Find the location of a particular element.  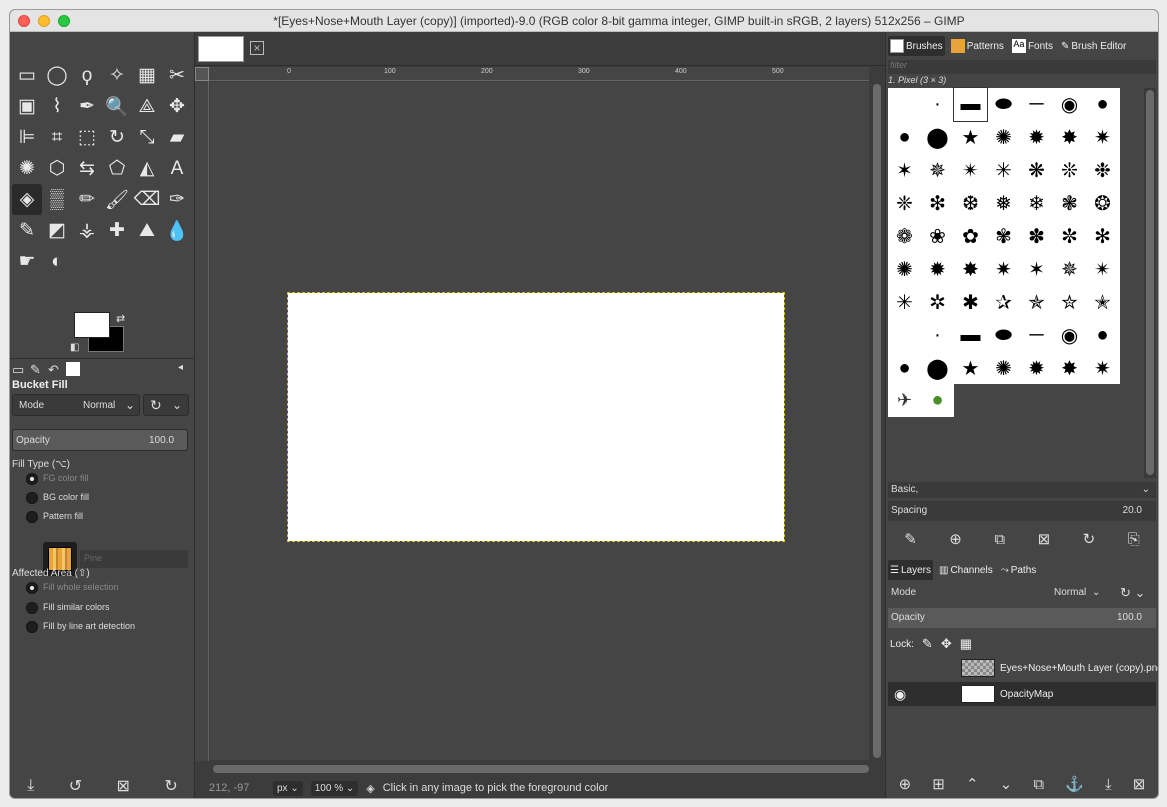

airbrush-icon: ✑ is located at coordinates (177, 199).